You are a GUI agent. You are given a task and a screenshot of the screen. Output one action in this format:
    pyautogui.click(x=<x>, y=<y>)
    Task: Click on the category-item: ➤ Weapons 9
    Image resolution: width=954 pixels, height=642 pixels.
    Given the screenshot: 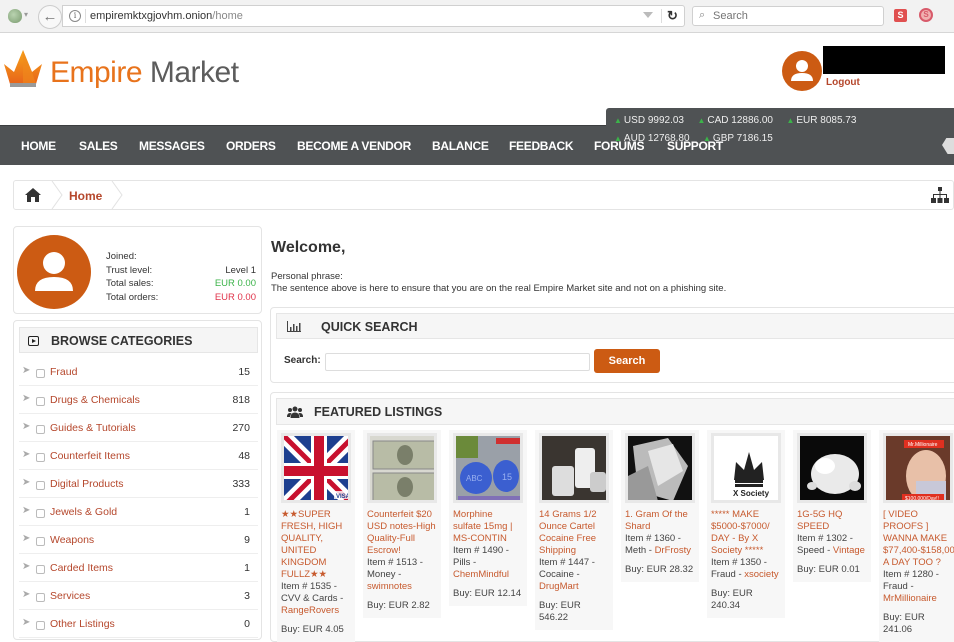 What is the action you would take?
    pyautogui.click(x=138, y=540)
    